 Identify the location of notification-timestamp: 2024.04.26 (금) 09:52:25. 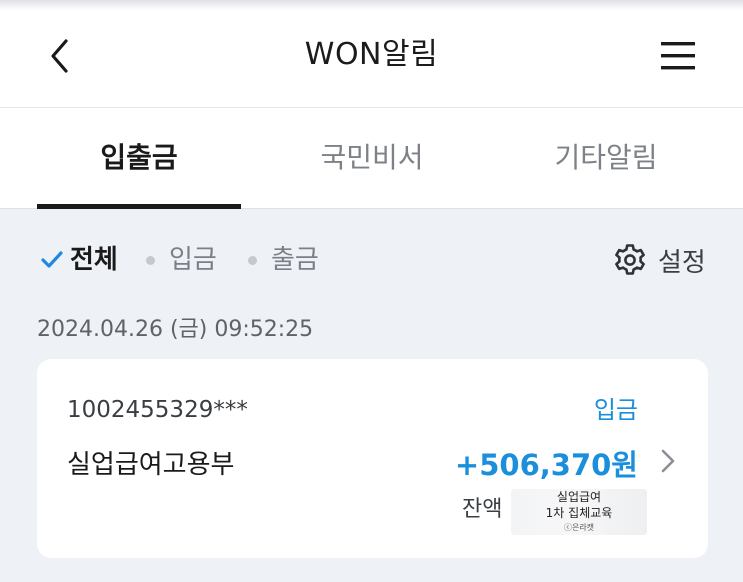
(175, 329).